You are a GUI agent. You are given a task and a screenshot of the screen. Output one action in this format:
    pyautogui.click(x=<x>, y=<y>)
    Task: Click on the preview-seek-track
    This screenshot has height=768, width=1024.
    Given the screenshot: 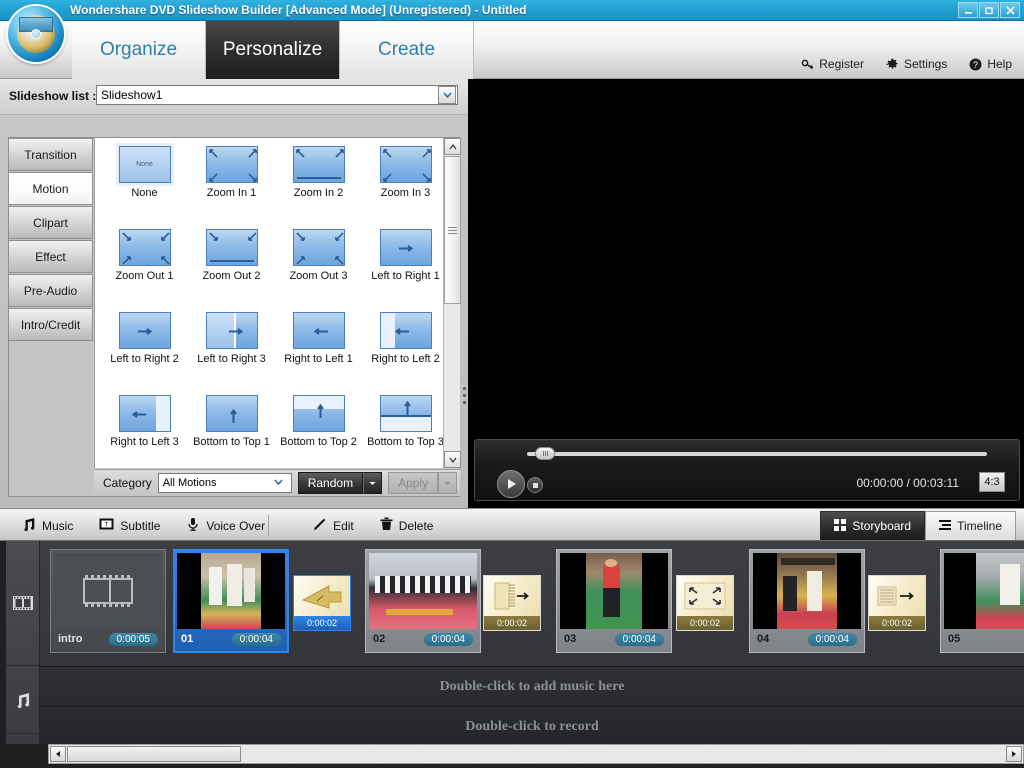 What is the action you would take?
    pyautogui.click(x=757, y=454)
    